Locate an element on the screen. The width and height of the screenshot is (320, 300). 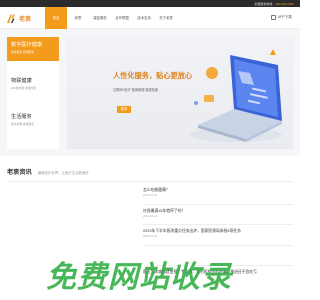
banner-title: 人性化服务，贴心更放心 is located at coordinates (153, 75).